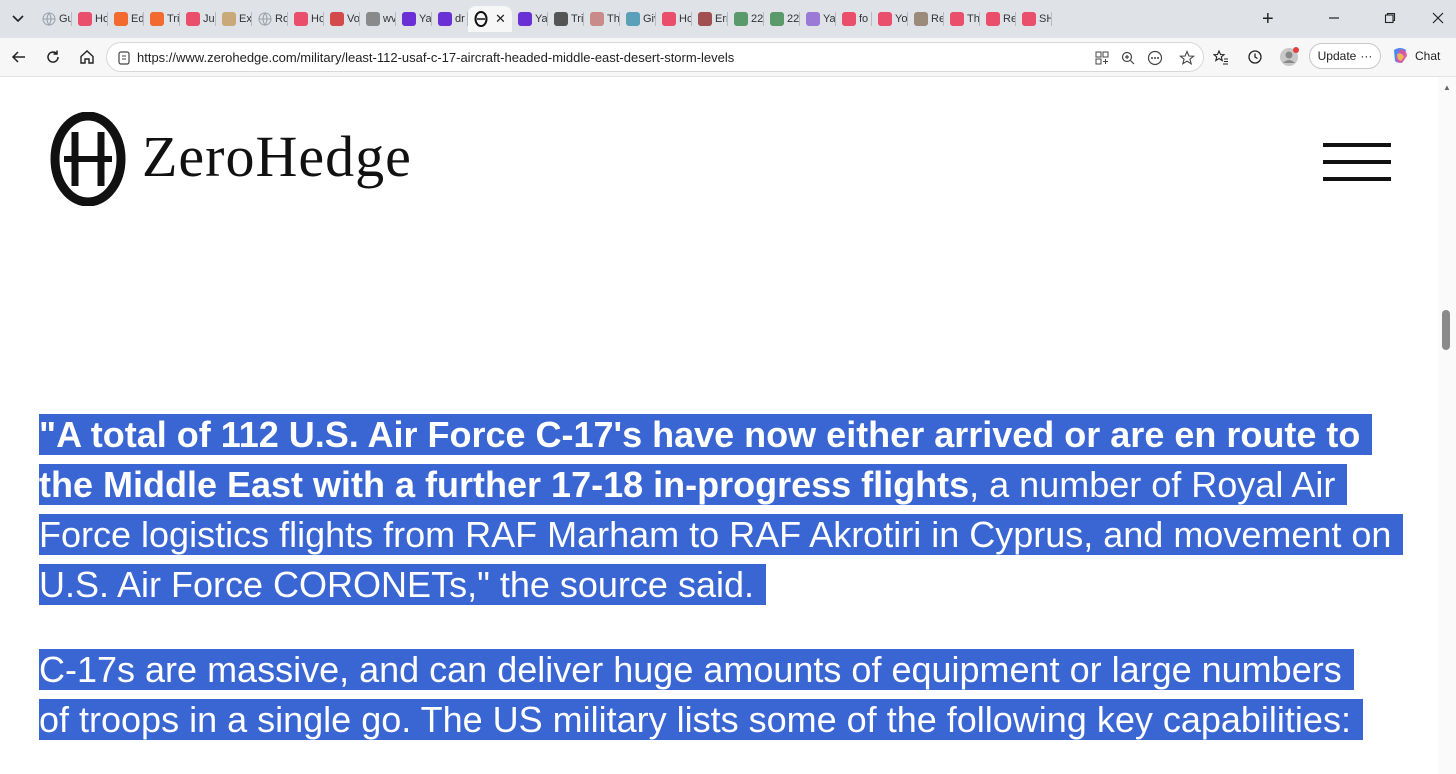 The width and height of the screenshot is (1456, 774). What do you see at coordinates (460, 19) in the screenshot?
I see `tab-title: dr` at bounding box center [460, 19].